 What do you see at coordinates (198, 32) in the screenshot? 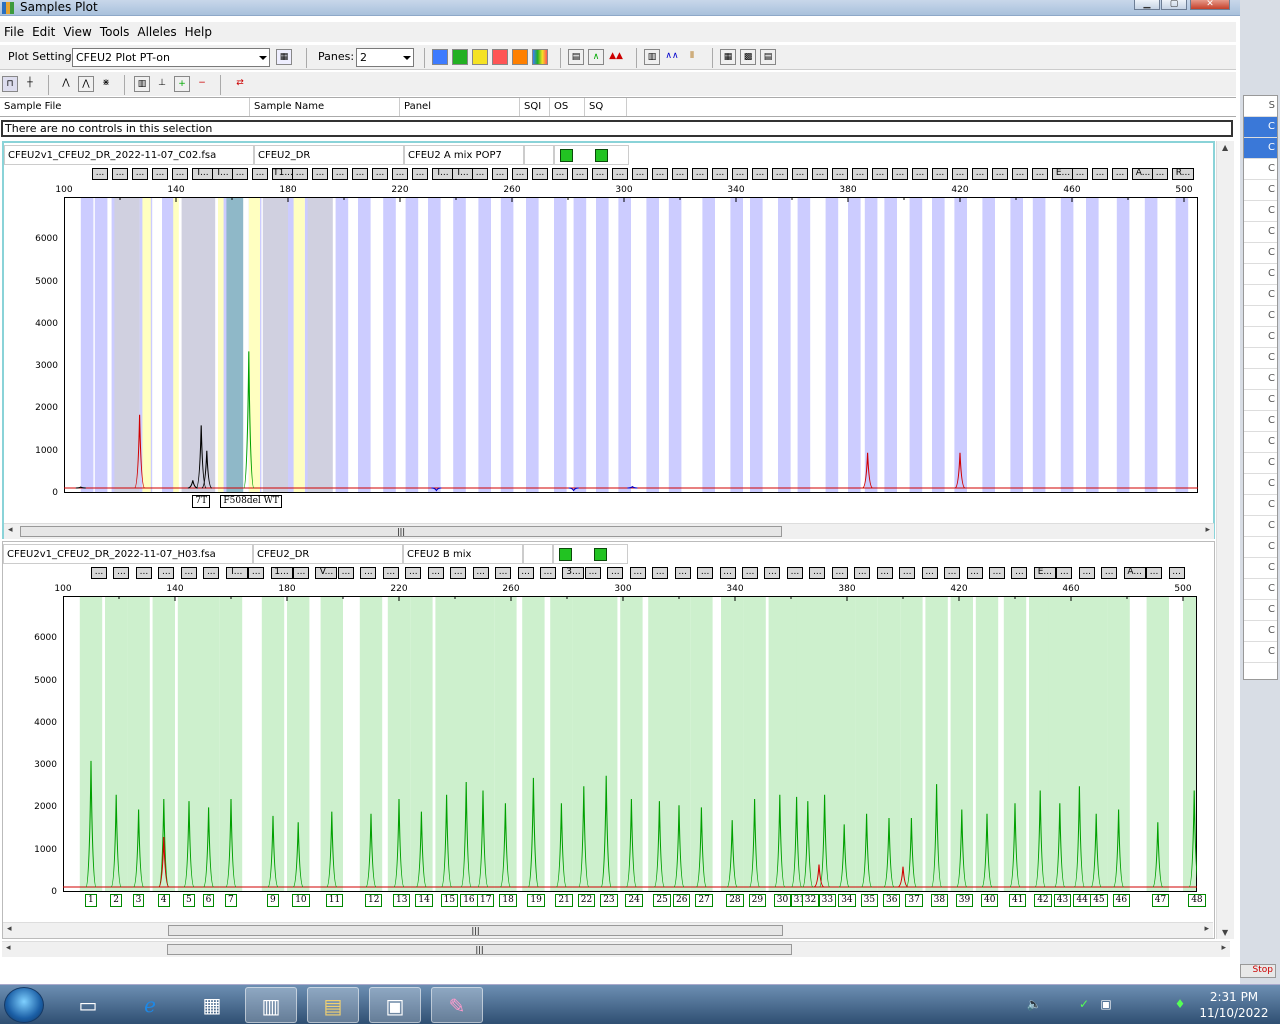
I see `menu-help: Help` at bounding box center [198, 32].